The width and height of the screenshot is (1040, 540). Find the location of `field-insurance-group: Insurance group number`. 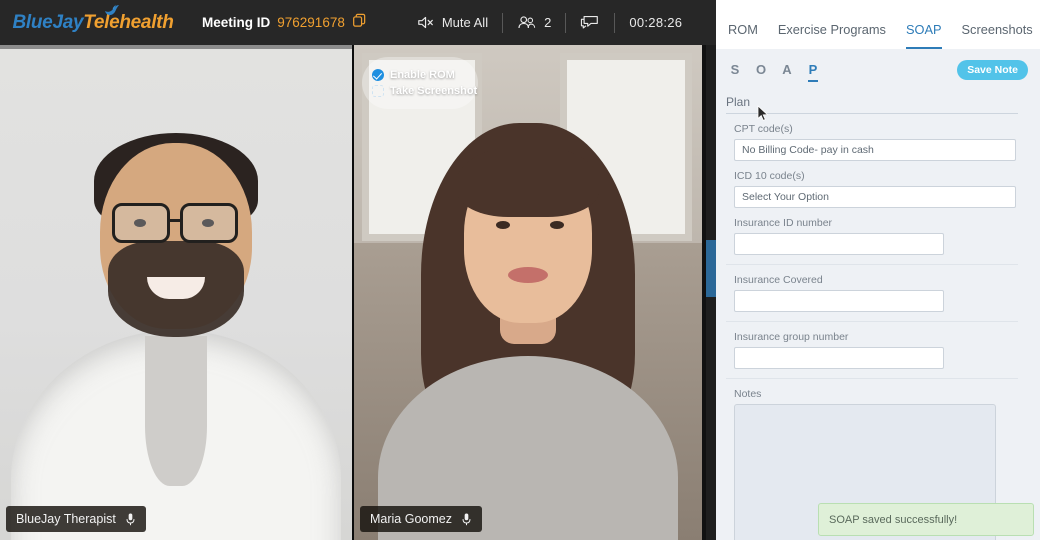

field-insurance-group: Insurance group number is located at coordinates (880, 350).